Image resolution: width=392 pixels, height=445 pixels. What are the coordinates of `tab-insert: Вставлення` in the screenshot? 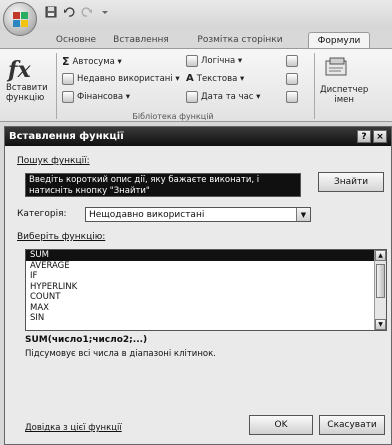 It's located at (141, 40).